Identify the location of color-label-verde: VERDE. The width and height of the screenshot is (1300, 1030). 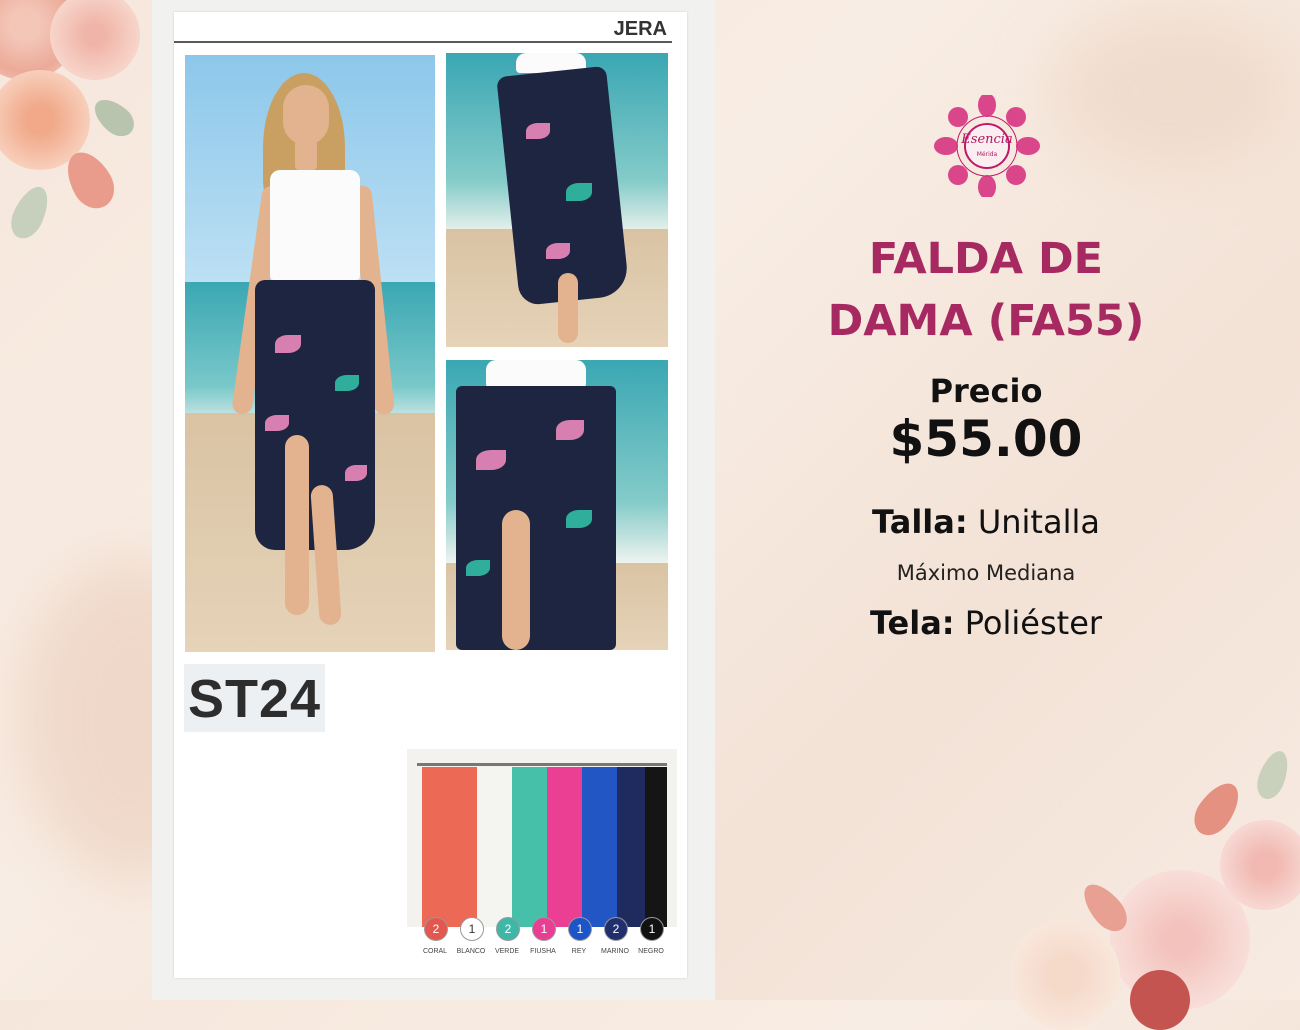
(507, 951).